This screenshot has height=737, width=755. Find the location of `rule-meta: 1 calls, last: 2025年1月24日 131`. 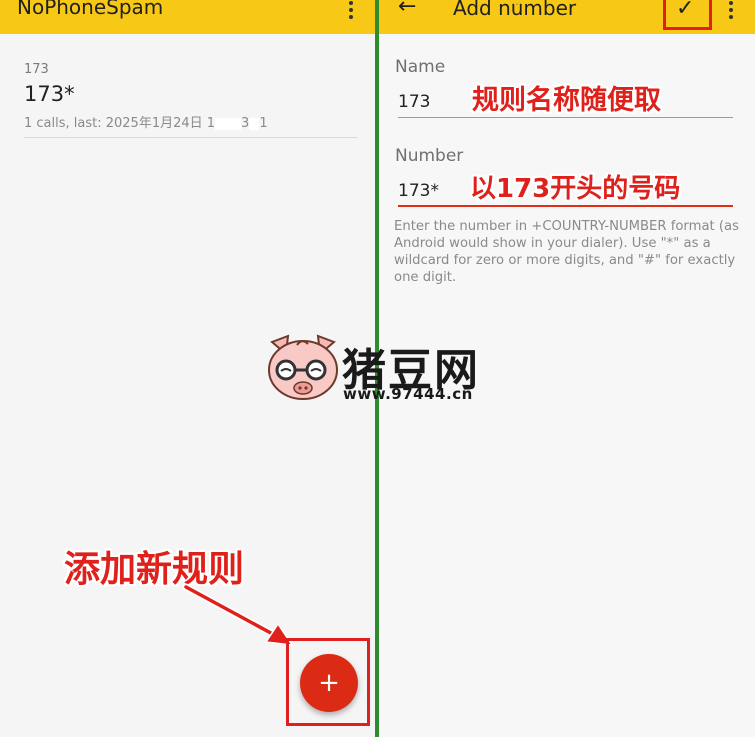

rule-meta: 1 calls, last: 2025年1月24日 131 is located at coordinates (146, 123).